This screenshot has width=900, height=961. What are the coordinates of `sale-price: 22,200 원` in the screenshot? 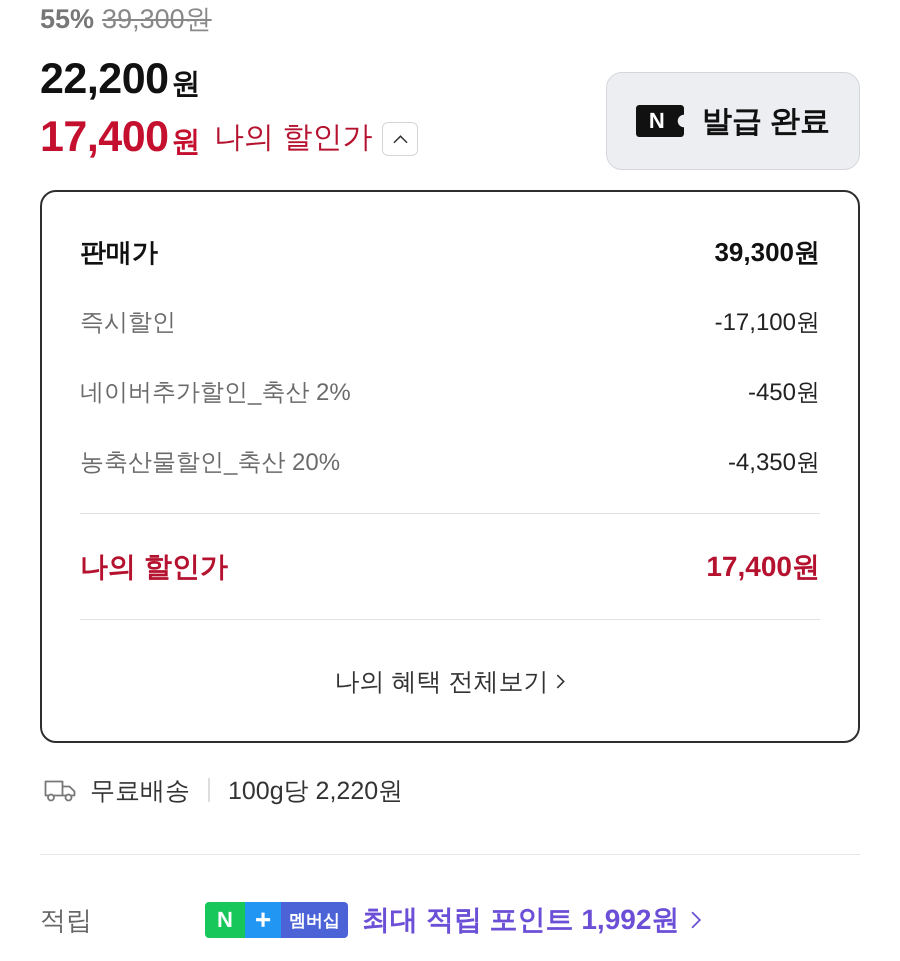 It's located at (120, 79).